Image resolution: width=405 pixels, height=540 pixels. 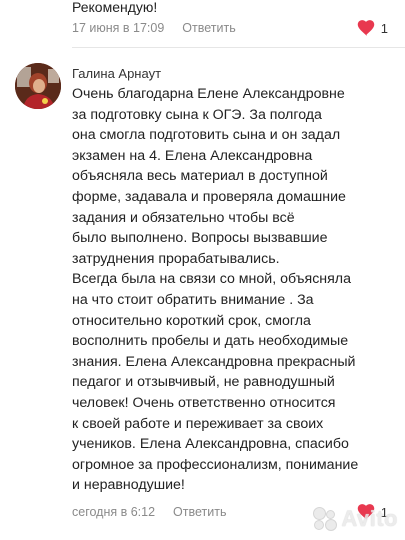 I want to click on avatar-photo, so click(x=38, y=86).